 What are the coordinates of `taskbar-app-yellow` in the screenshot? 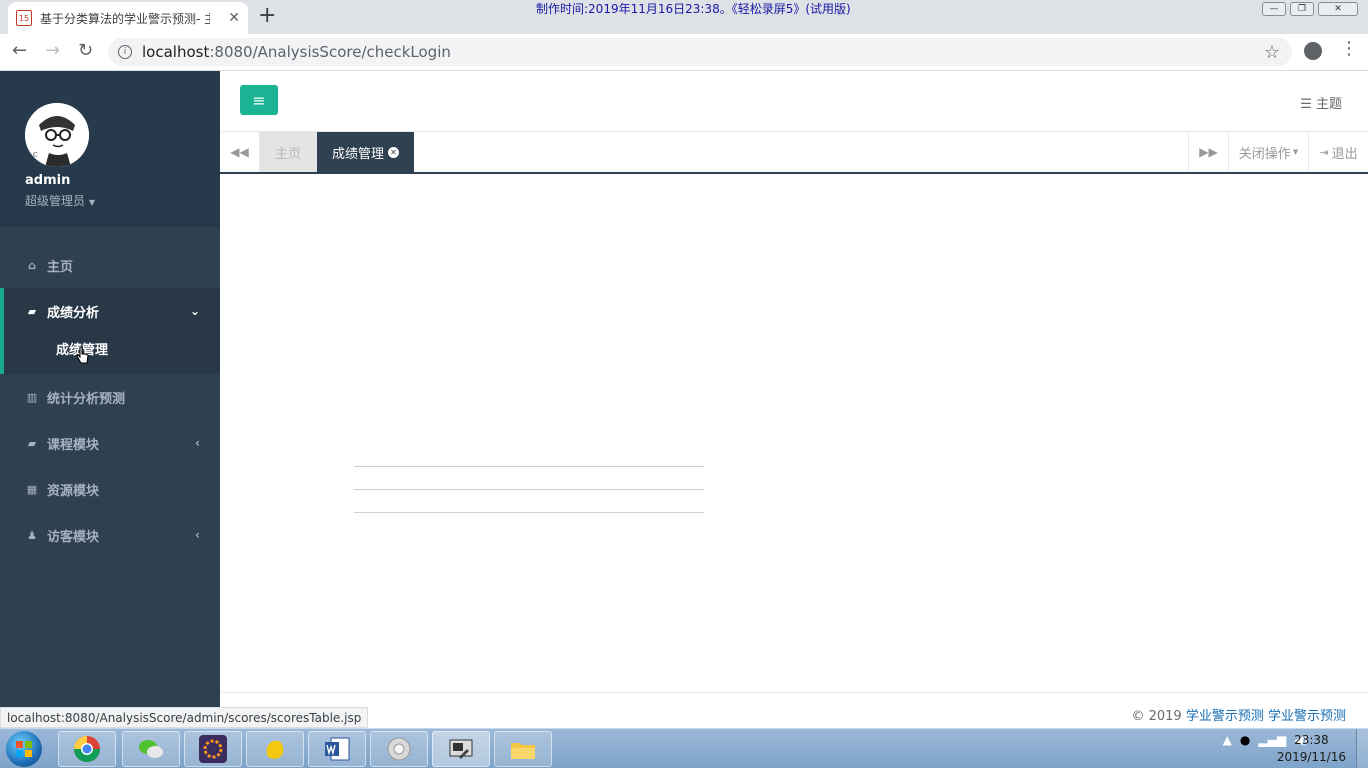 It's located at (275, 749).